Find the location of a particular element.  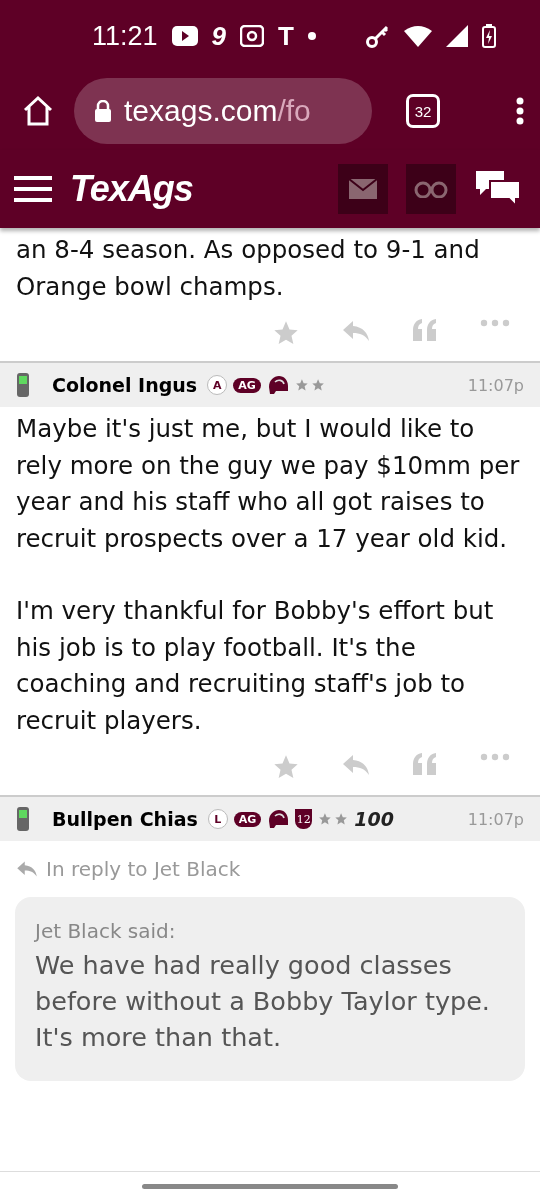

binoculars-icon is located at coordinates (431, 189).